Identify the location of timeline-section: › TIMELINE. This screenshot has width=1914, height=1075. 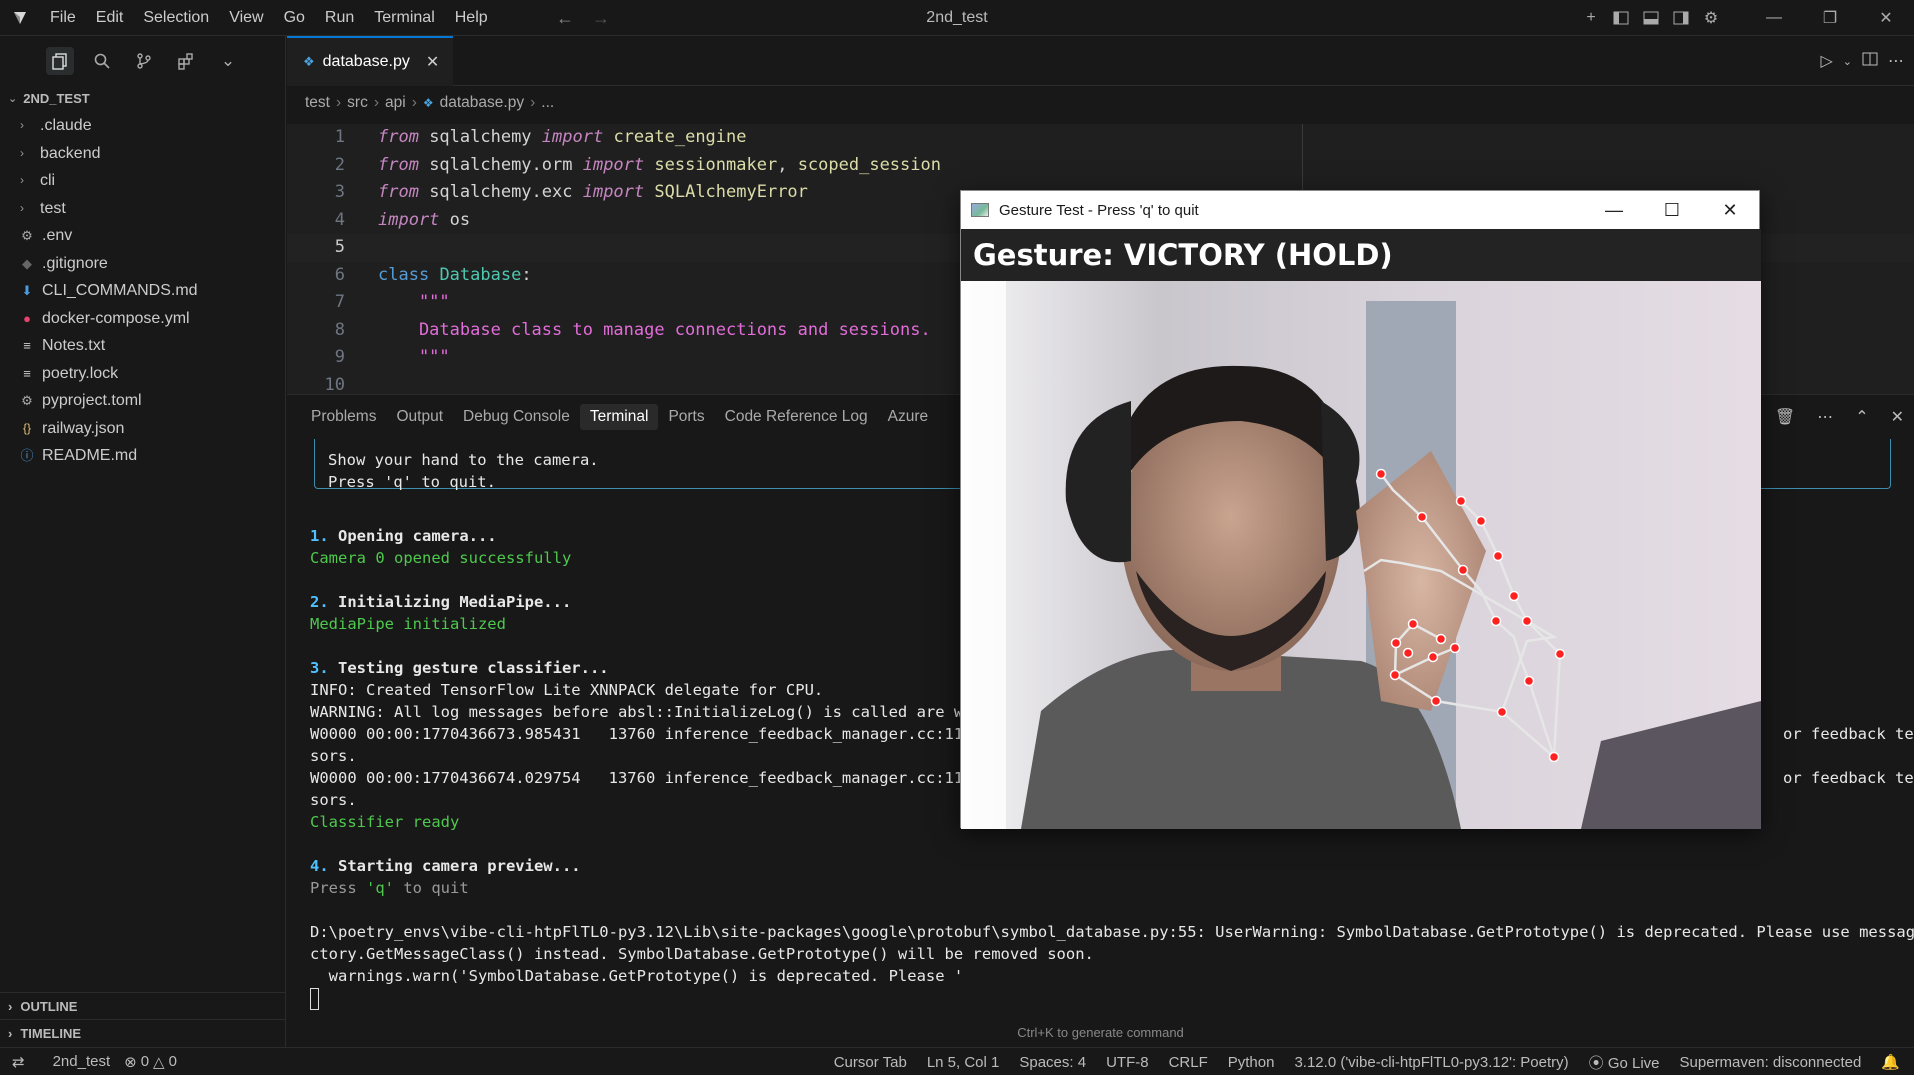
(143, 1033).